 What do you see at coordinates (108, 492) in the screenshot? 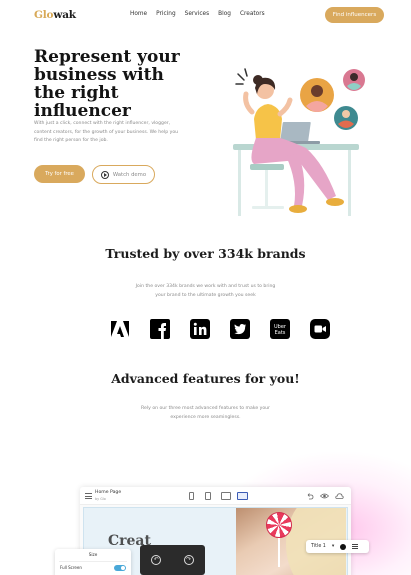
I see `page-name: Home Page` at bounding box center [108, 492].